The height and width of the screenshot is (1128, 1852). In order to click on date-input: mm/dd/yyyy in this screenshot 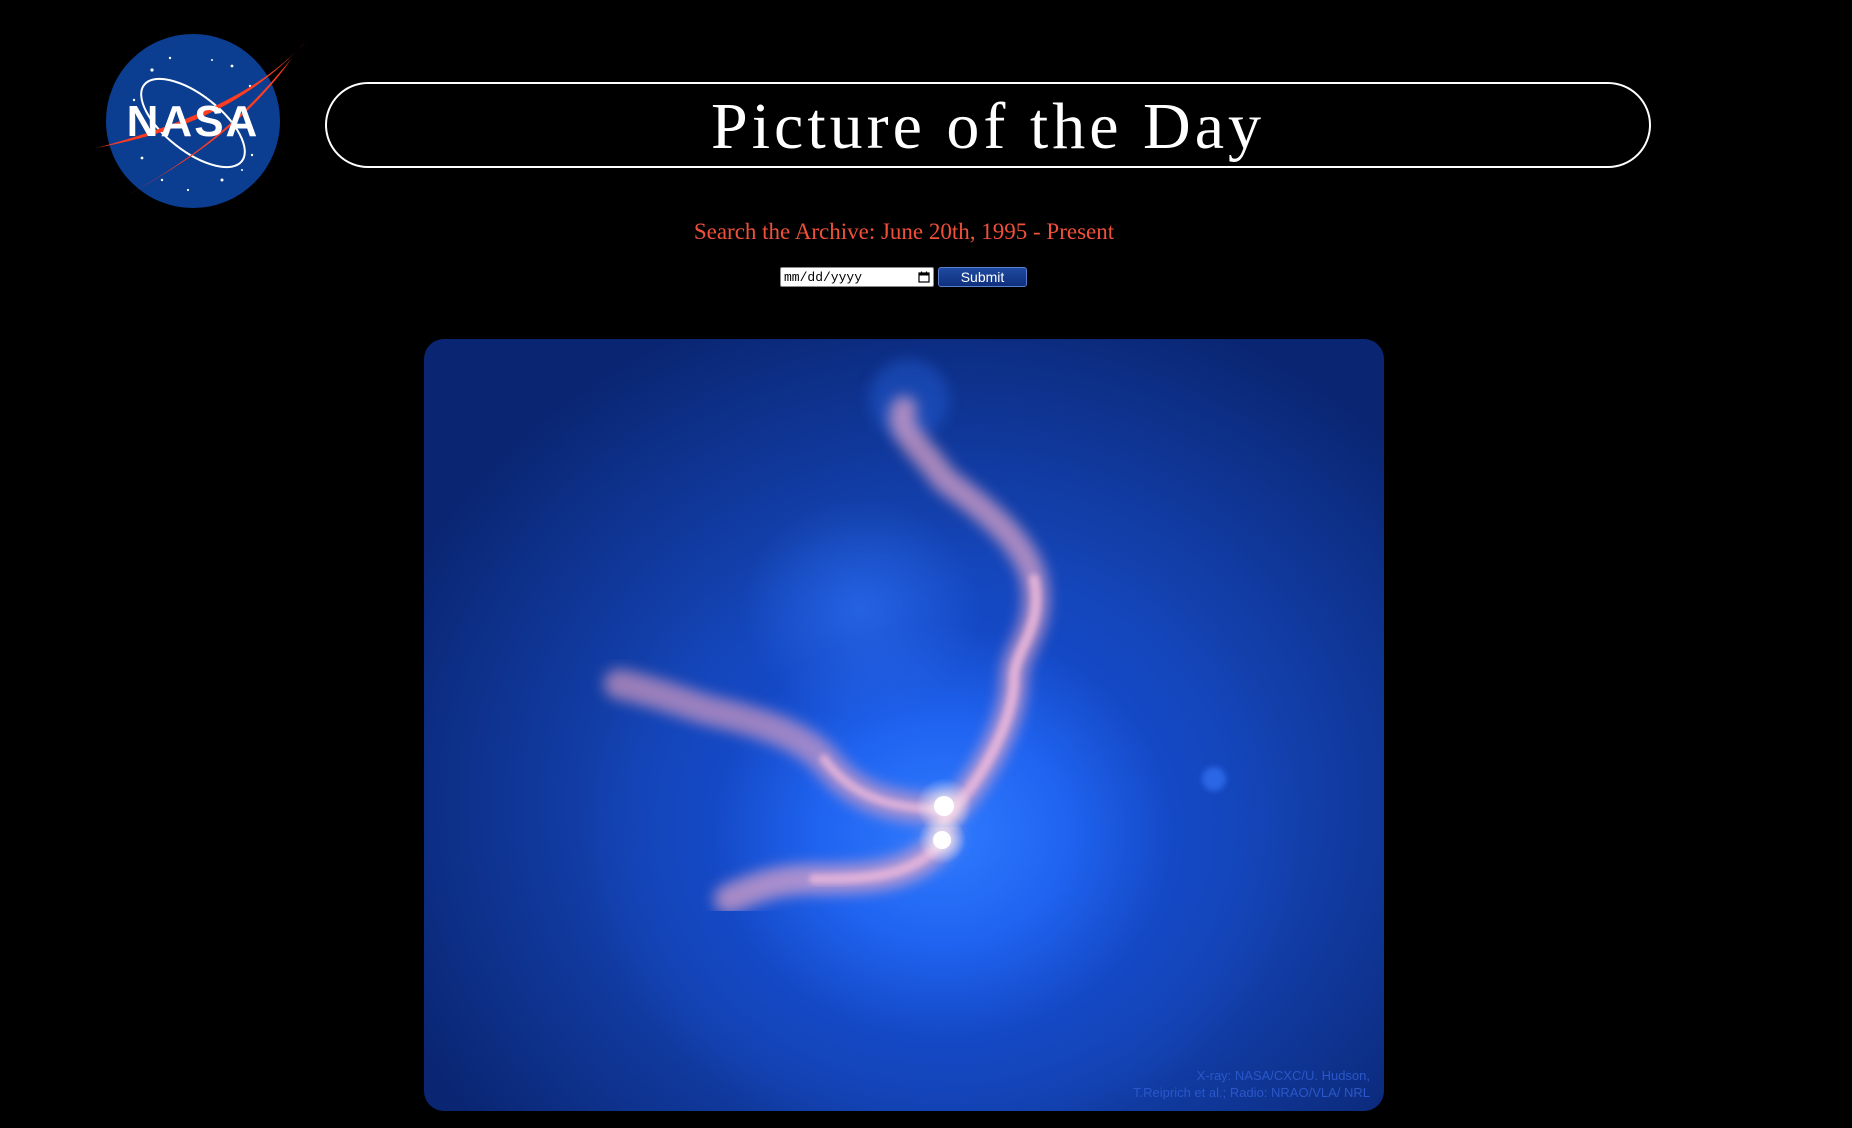, I will do `click(857, 277)`.